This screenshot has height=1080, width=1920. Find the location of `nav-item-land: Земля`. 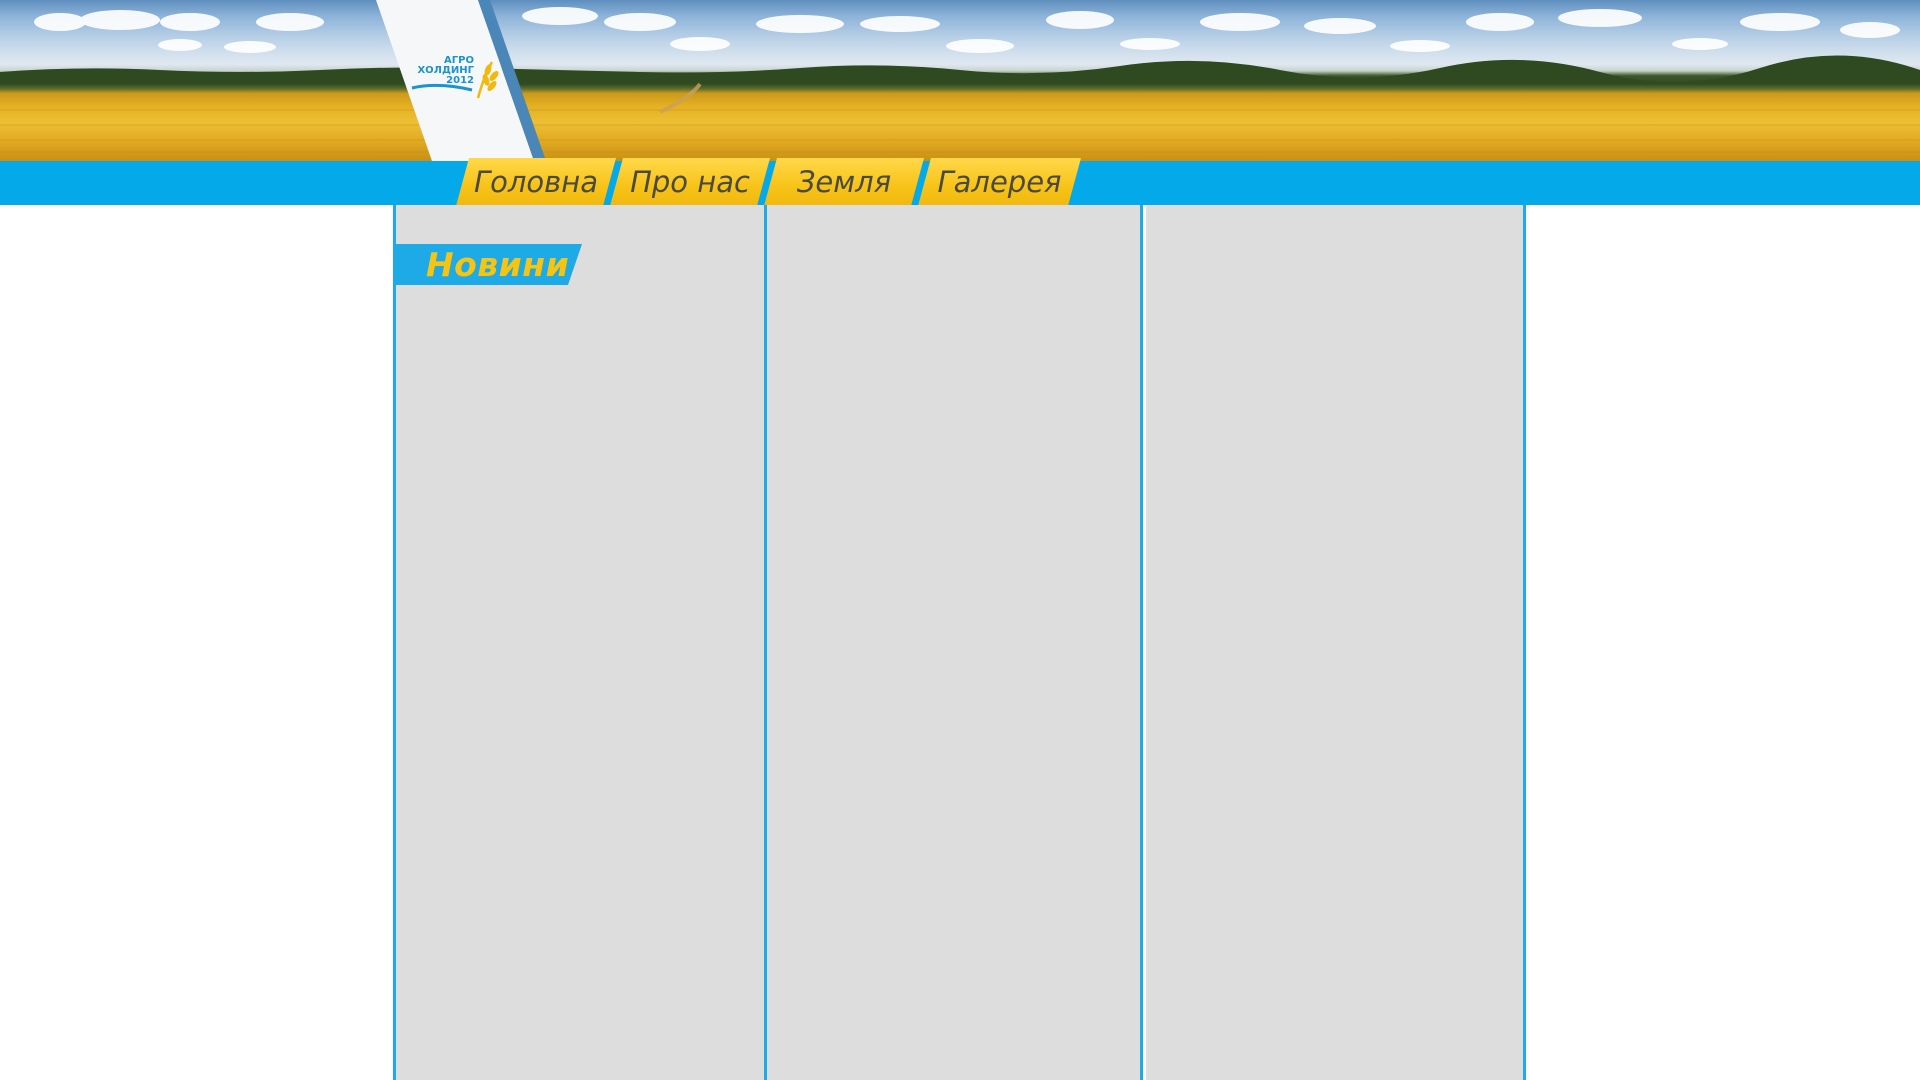

nav-item-land: Земля is located at coordinates (844, 182).